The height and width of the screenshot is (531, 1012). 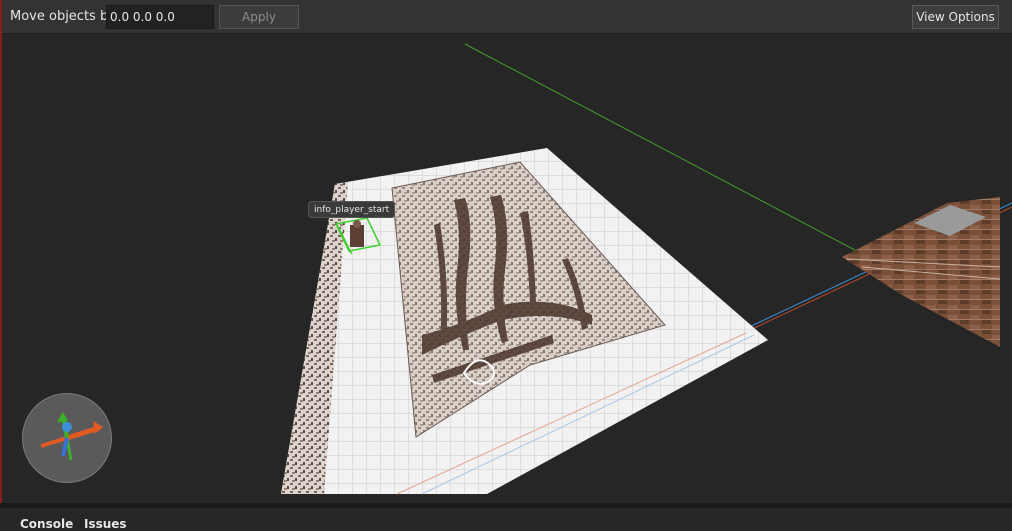 What do you see at coordinates (352, 209) in the screenshot?
I see `entity-name-label: info_player_start` at bounding box center [352, 209].